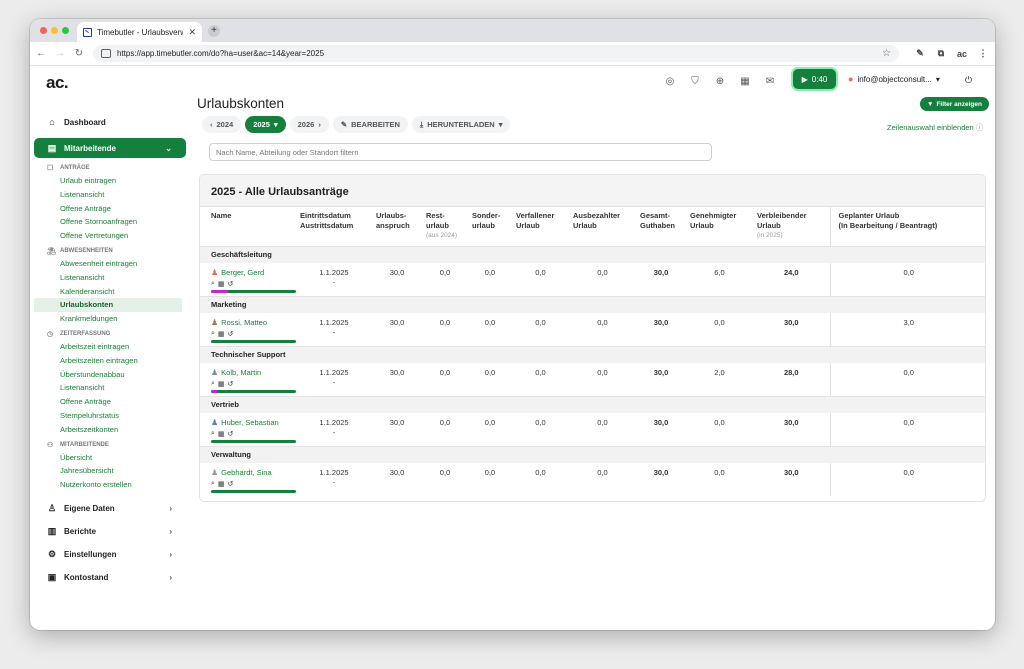  What do you see at coordinates (110, 319) in the screenshot?
I see `sidebar-link: Krankmeldungen` at bounding box center [110, 319].